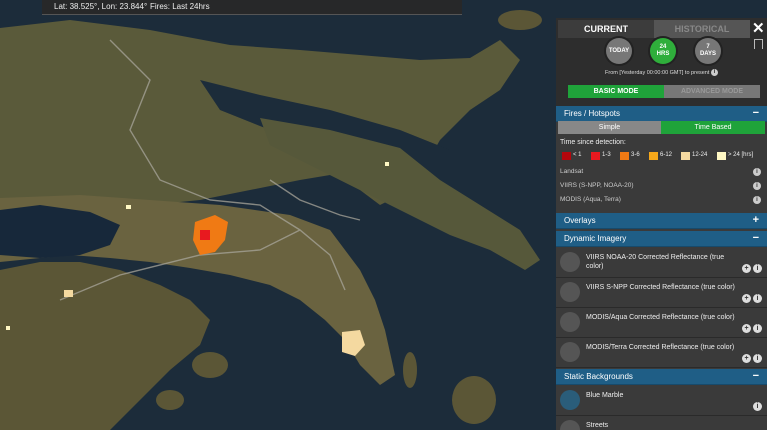  I want to click on 7days-button: 7 DAYS, so click(708, 51).